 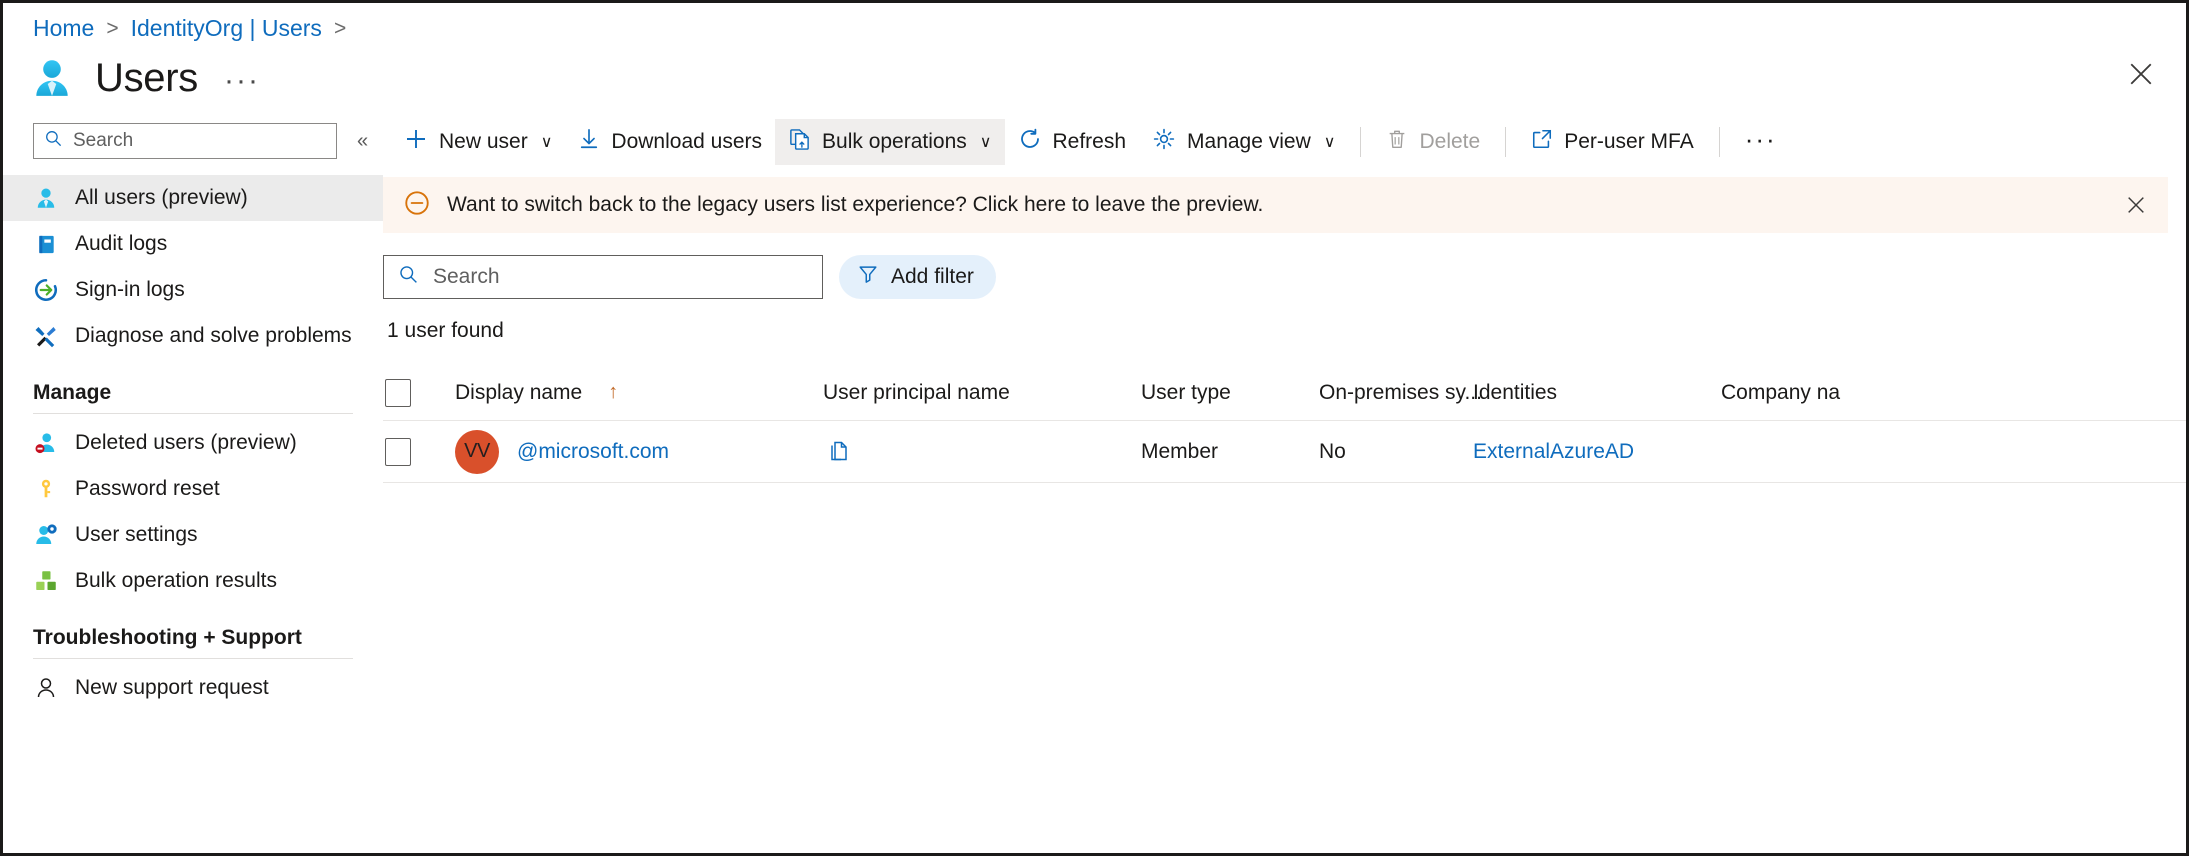 What do you see at coordinates (136, 534) in the screenshot?
I see `sidebar-item-label: User settings` at bounding box center [136, 534].